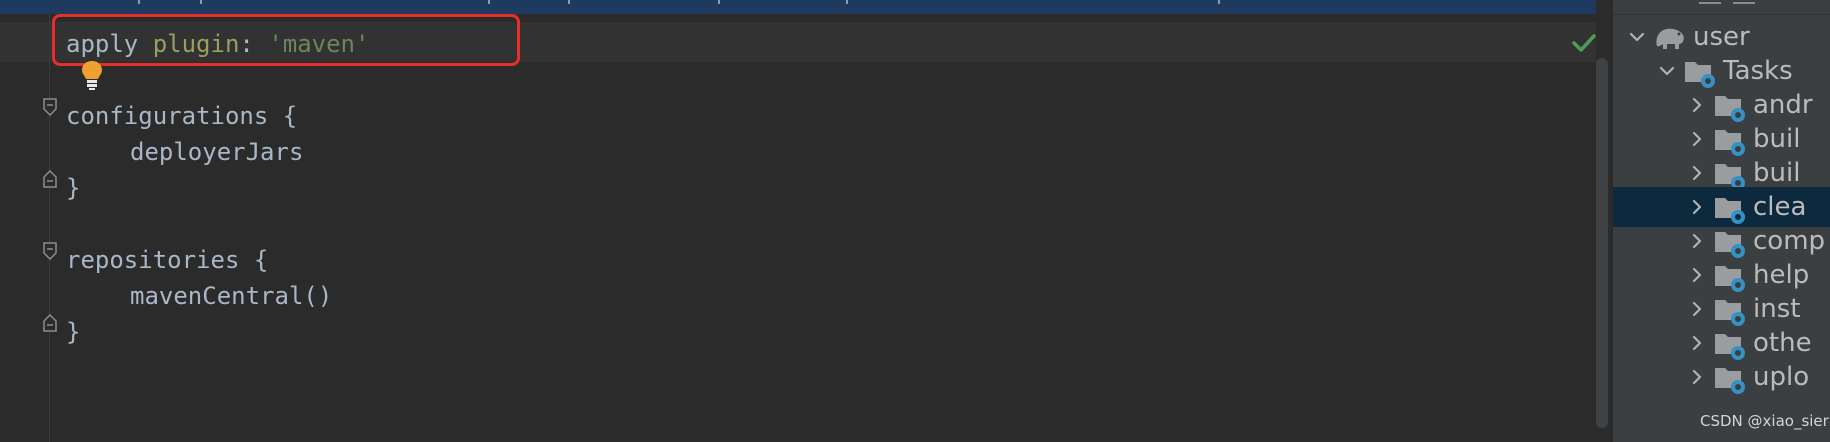 The image size is (1830, 442). I want to click on editor-scrollbar-thumb, so click(1602, 243).